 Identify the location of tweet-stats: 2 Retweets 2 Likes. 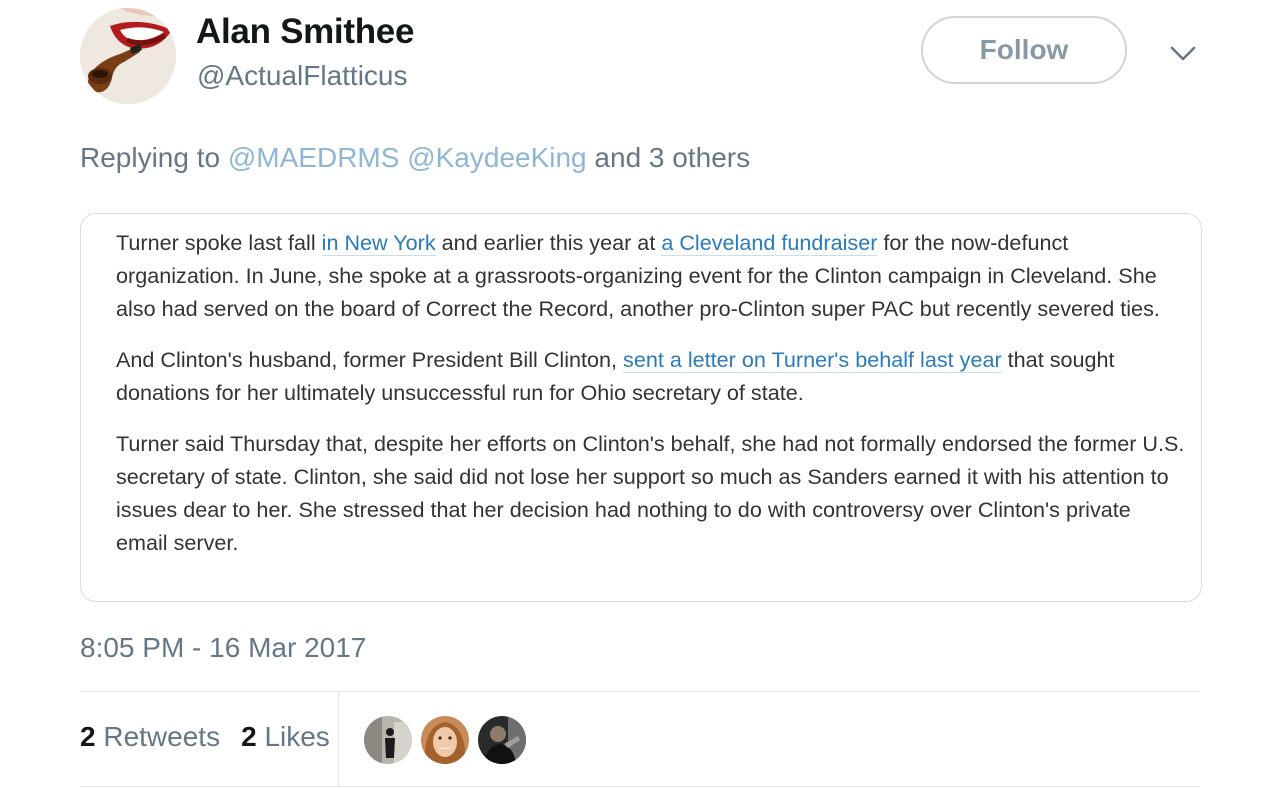
(205, 737).